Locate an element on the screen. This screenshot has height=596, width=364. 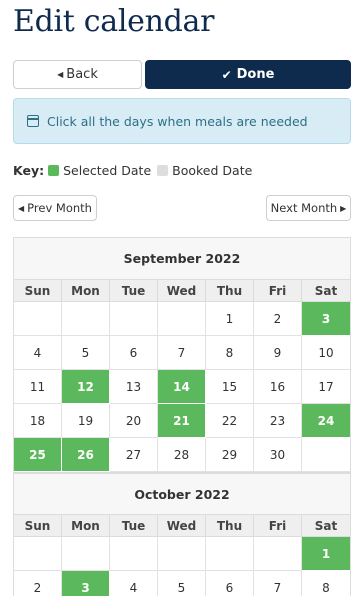
next-month-button: Next Month ▶ is located at coordinates (308, 208).